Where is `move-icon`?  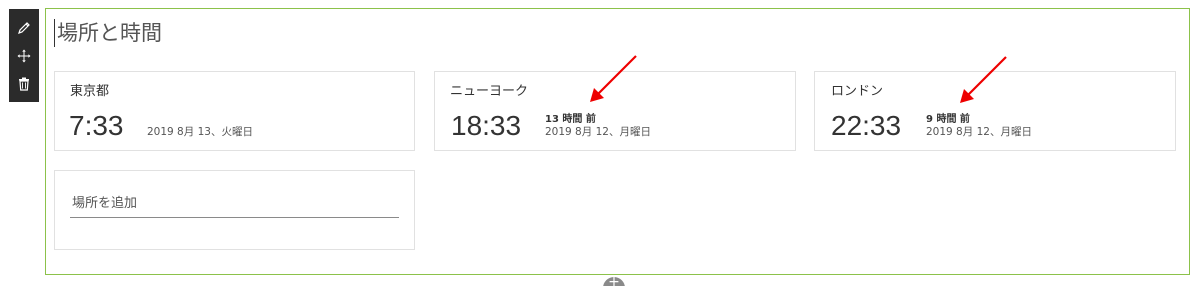
move-icon is located at coordinates (24, 56).